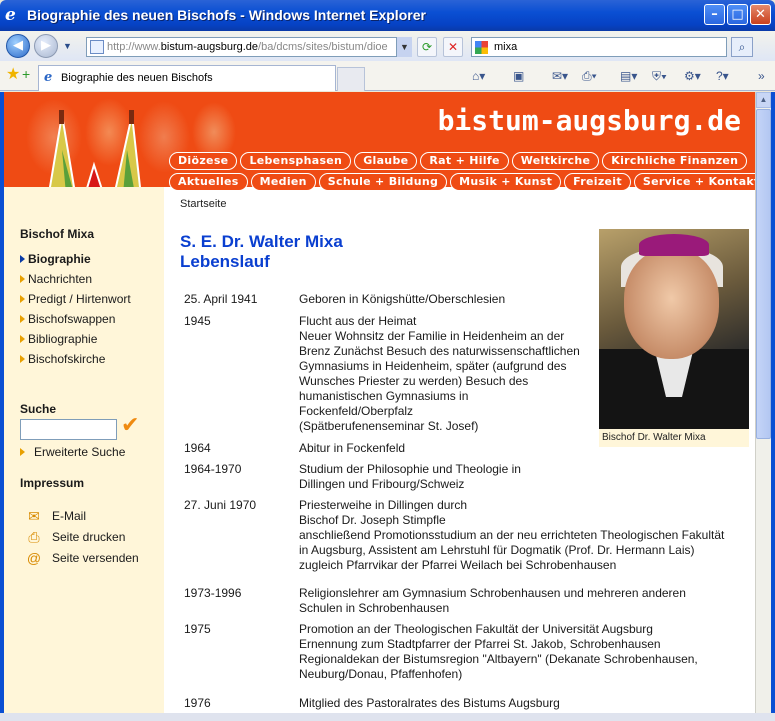  I want to click on tab-label: Biographie des neuen Bischofs, so click(137, 78).